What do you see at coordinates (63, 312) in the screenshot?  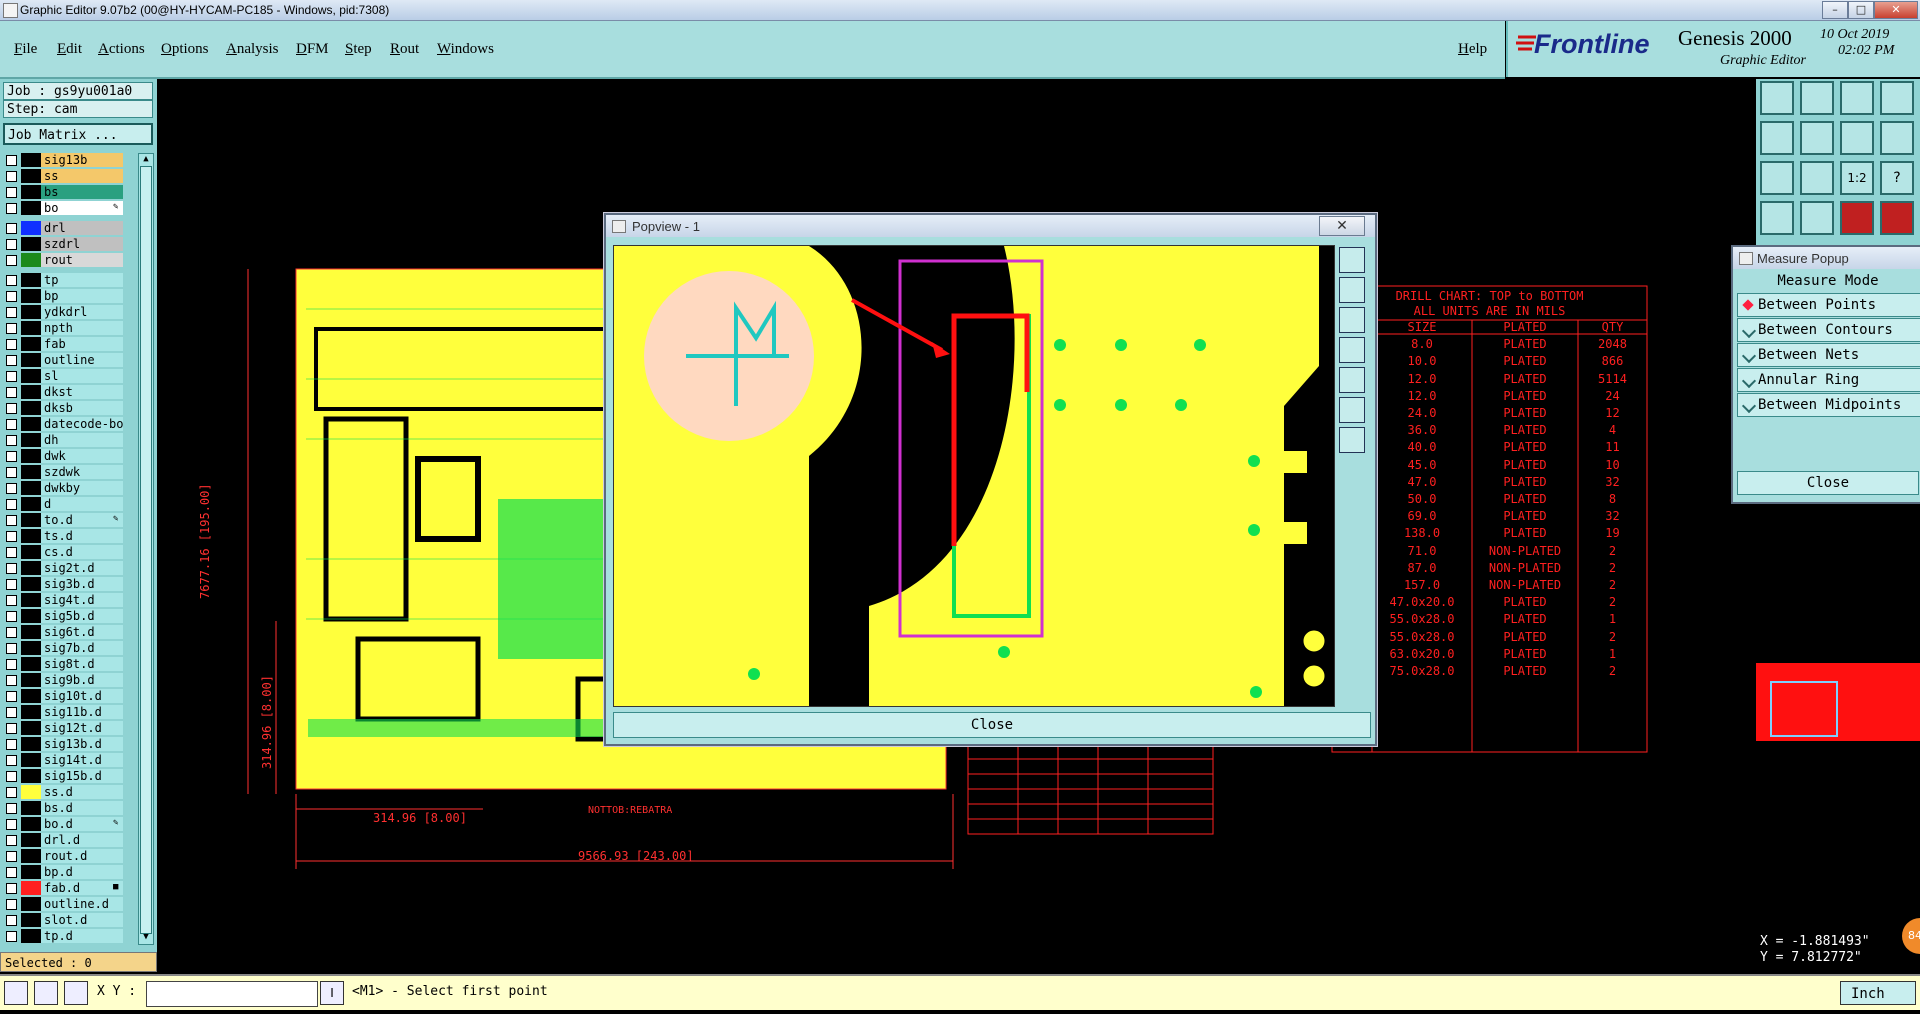 I see `layer-row: ydkdrl` at bounding box center [63, 312].